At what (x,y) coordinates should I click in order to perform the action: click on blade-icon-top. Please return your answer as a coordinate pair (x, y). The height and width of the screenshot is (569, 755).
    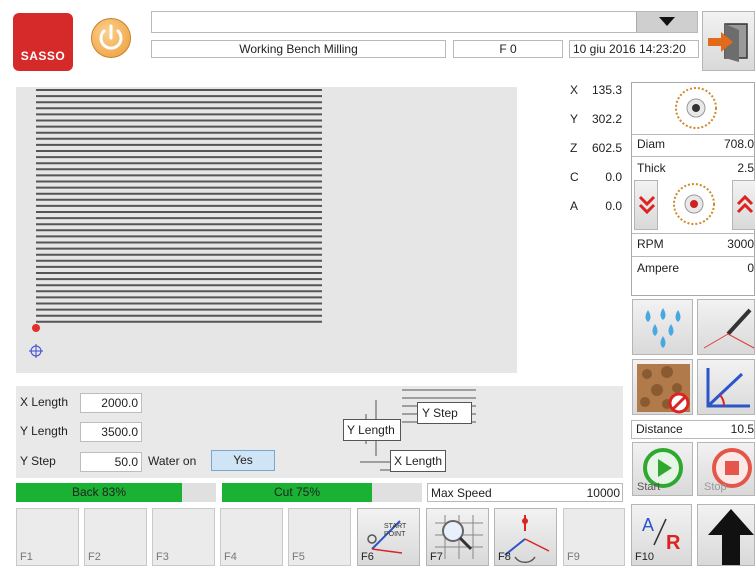
    Looking at the image, I should click on (696, 108).